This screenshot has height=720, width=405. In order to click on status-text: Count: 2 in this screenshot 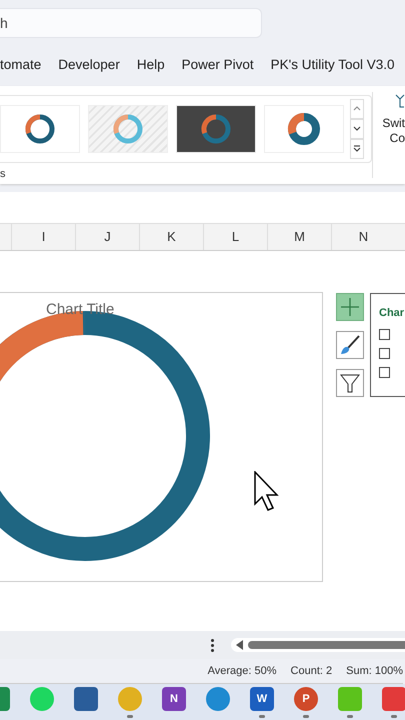, I will do `click(311, 671)`.